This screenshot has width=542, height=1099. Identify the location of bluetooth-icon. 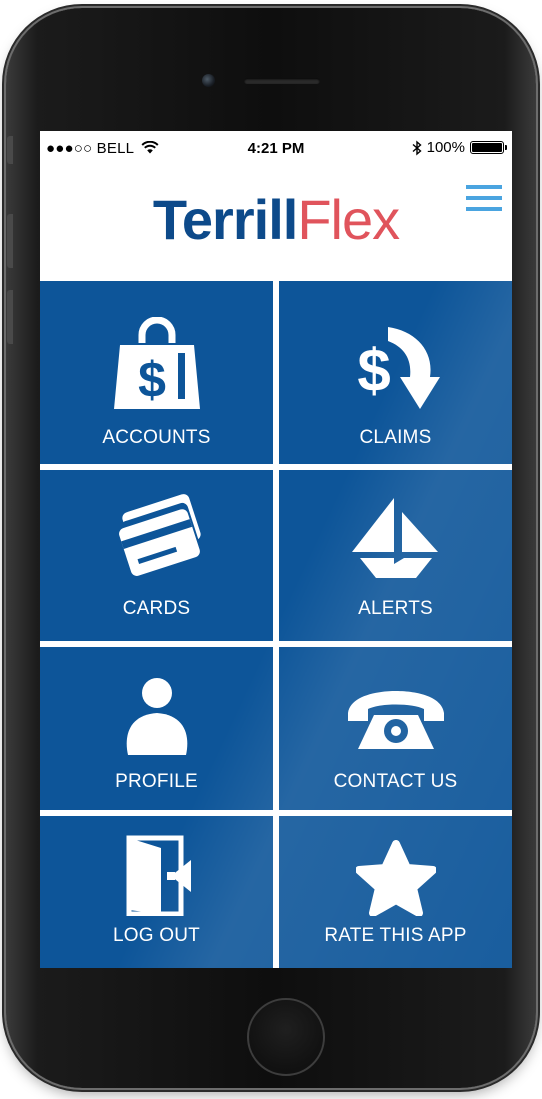
(417, 147).